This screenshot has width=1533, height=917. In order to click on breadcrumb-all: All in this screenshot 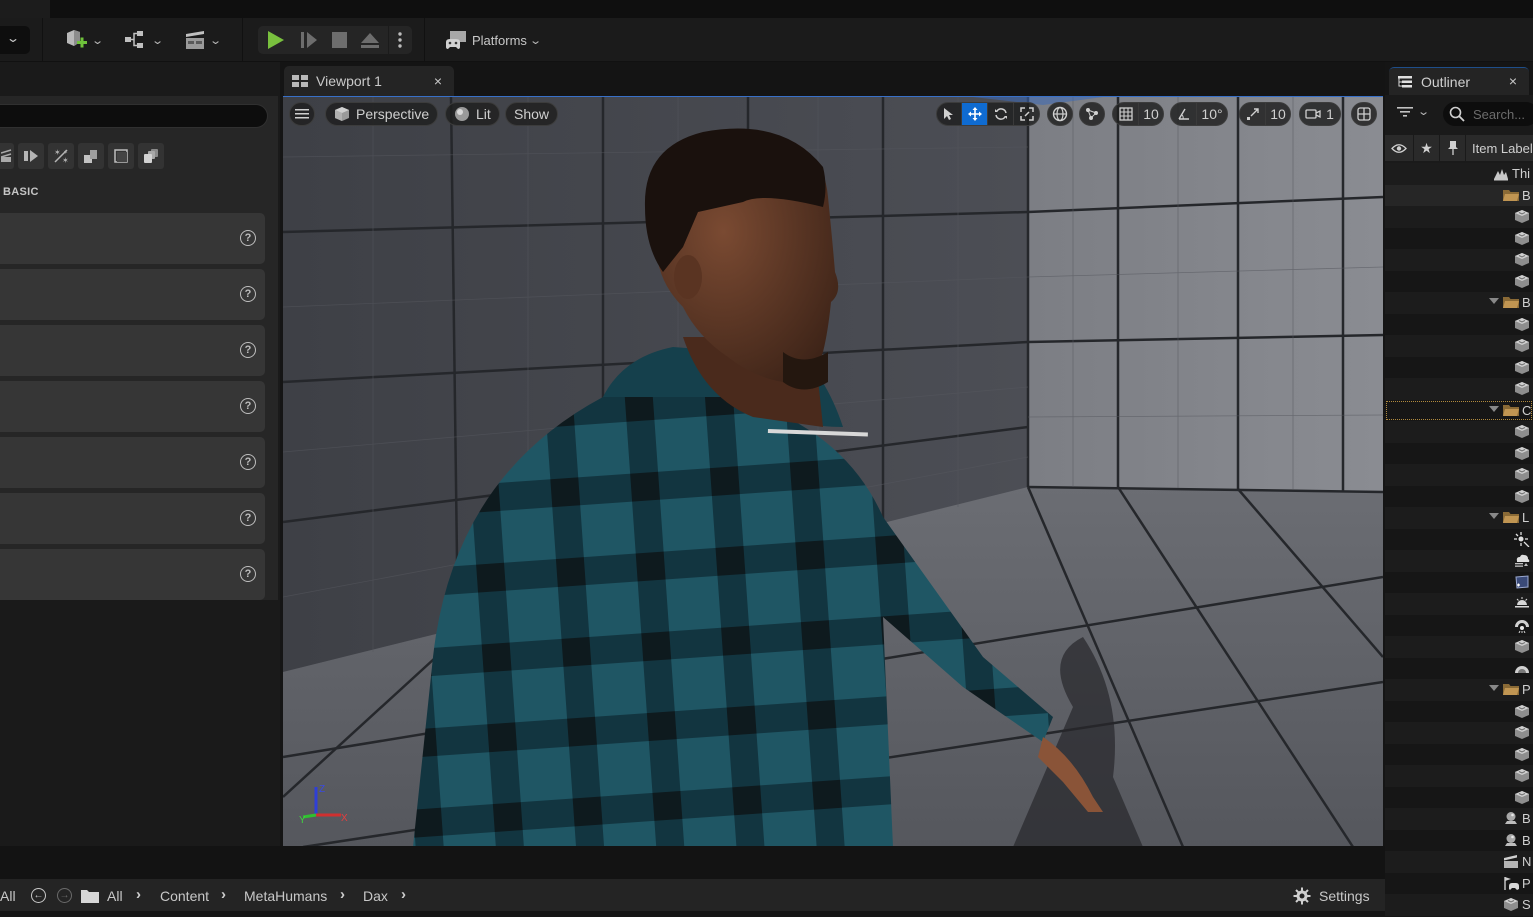, I will do `click(115, 896)`.